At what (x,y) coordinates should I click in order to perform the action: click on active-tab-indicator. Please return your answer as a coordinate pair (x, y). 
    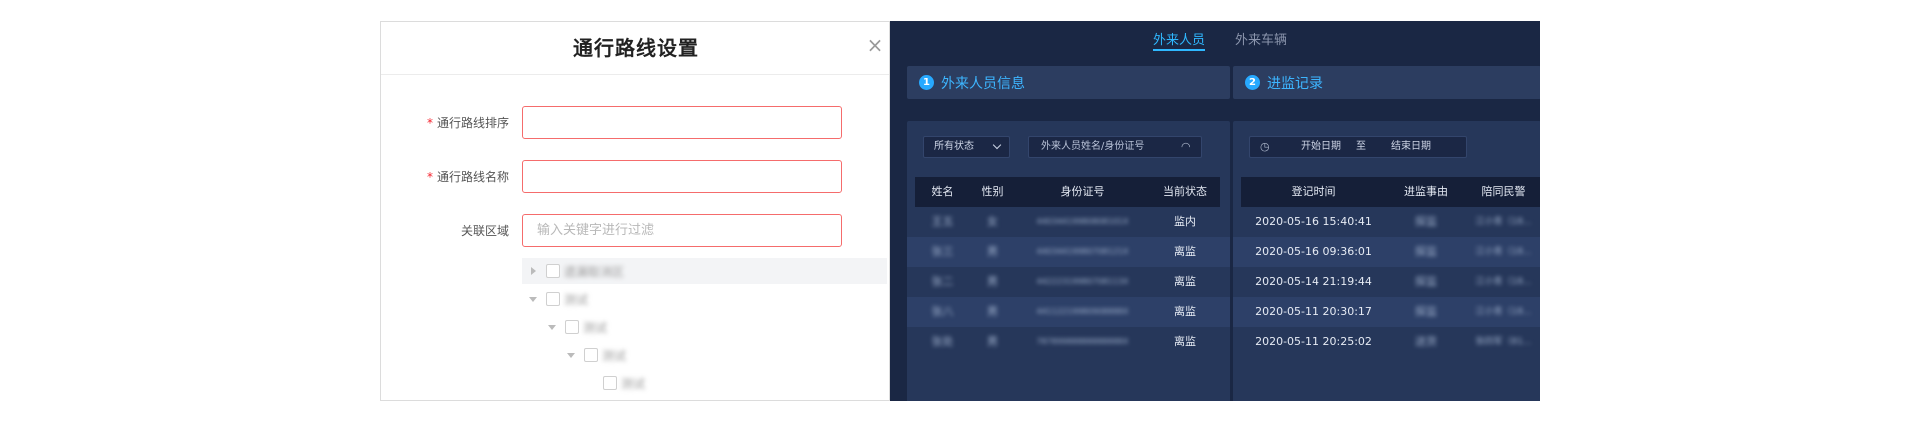
    Looking at the image, I should click on (1179, 50).